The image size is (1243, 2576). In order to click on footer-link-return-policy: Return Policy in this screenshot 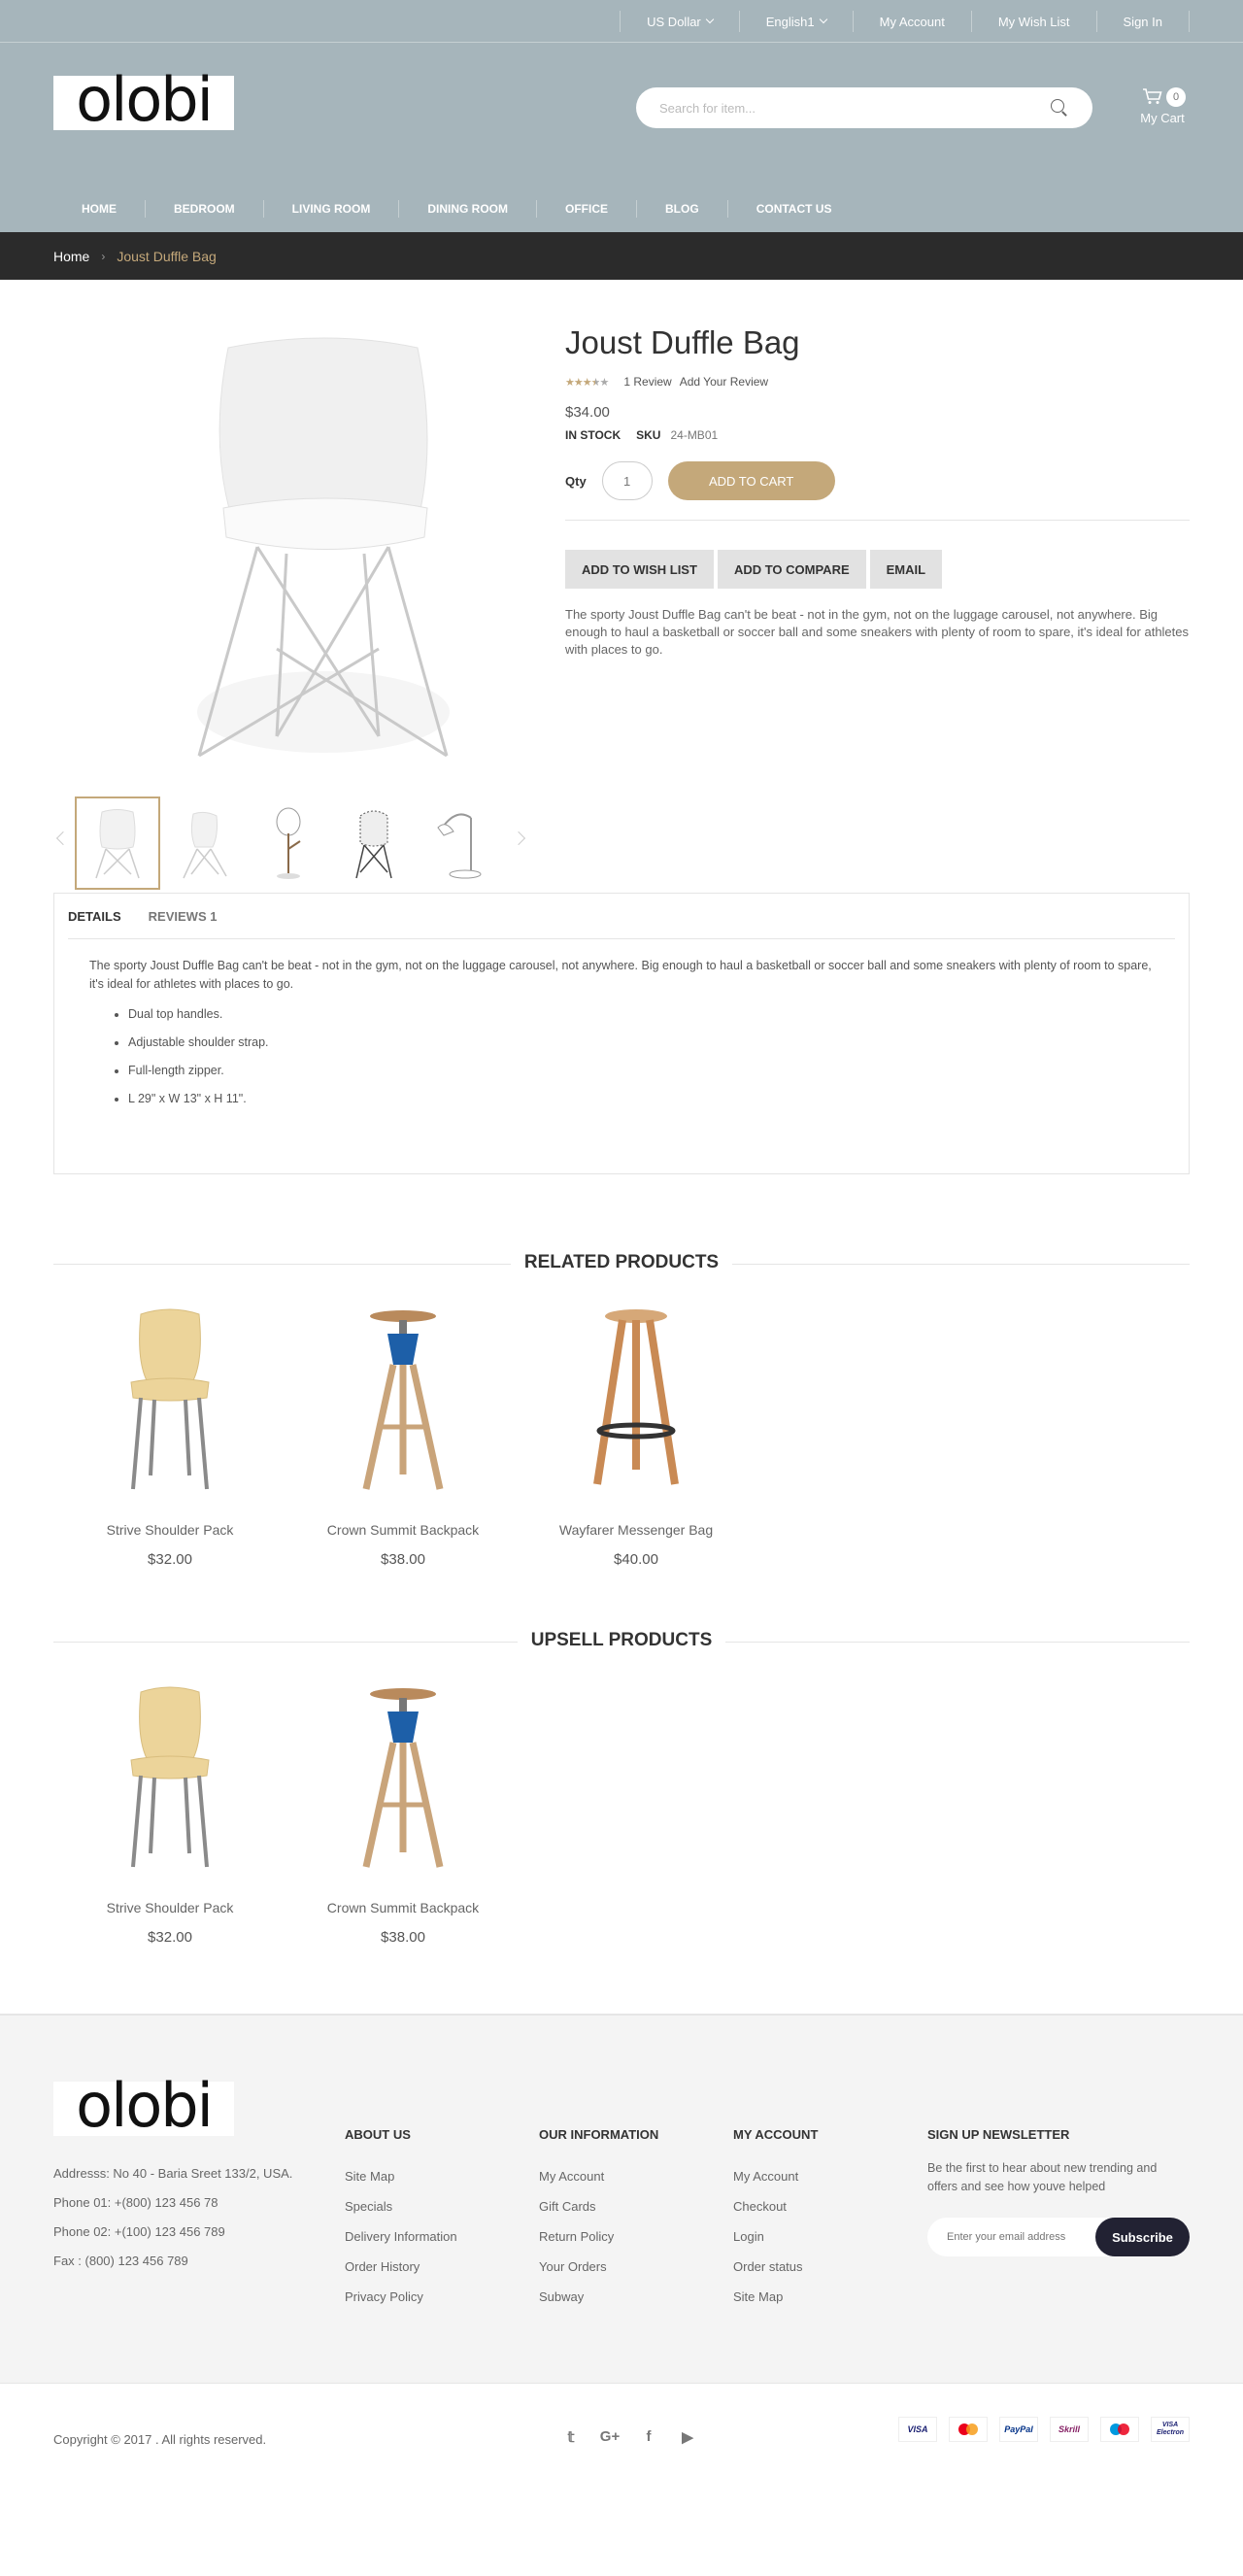, I will do `click(626, 2236)`.